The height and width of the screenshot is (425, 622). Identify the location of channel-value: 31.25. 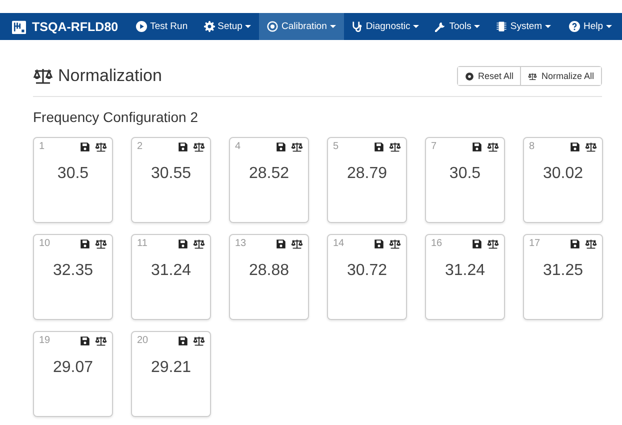
(563, 271).